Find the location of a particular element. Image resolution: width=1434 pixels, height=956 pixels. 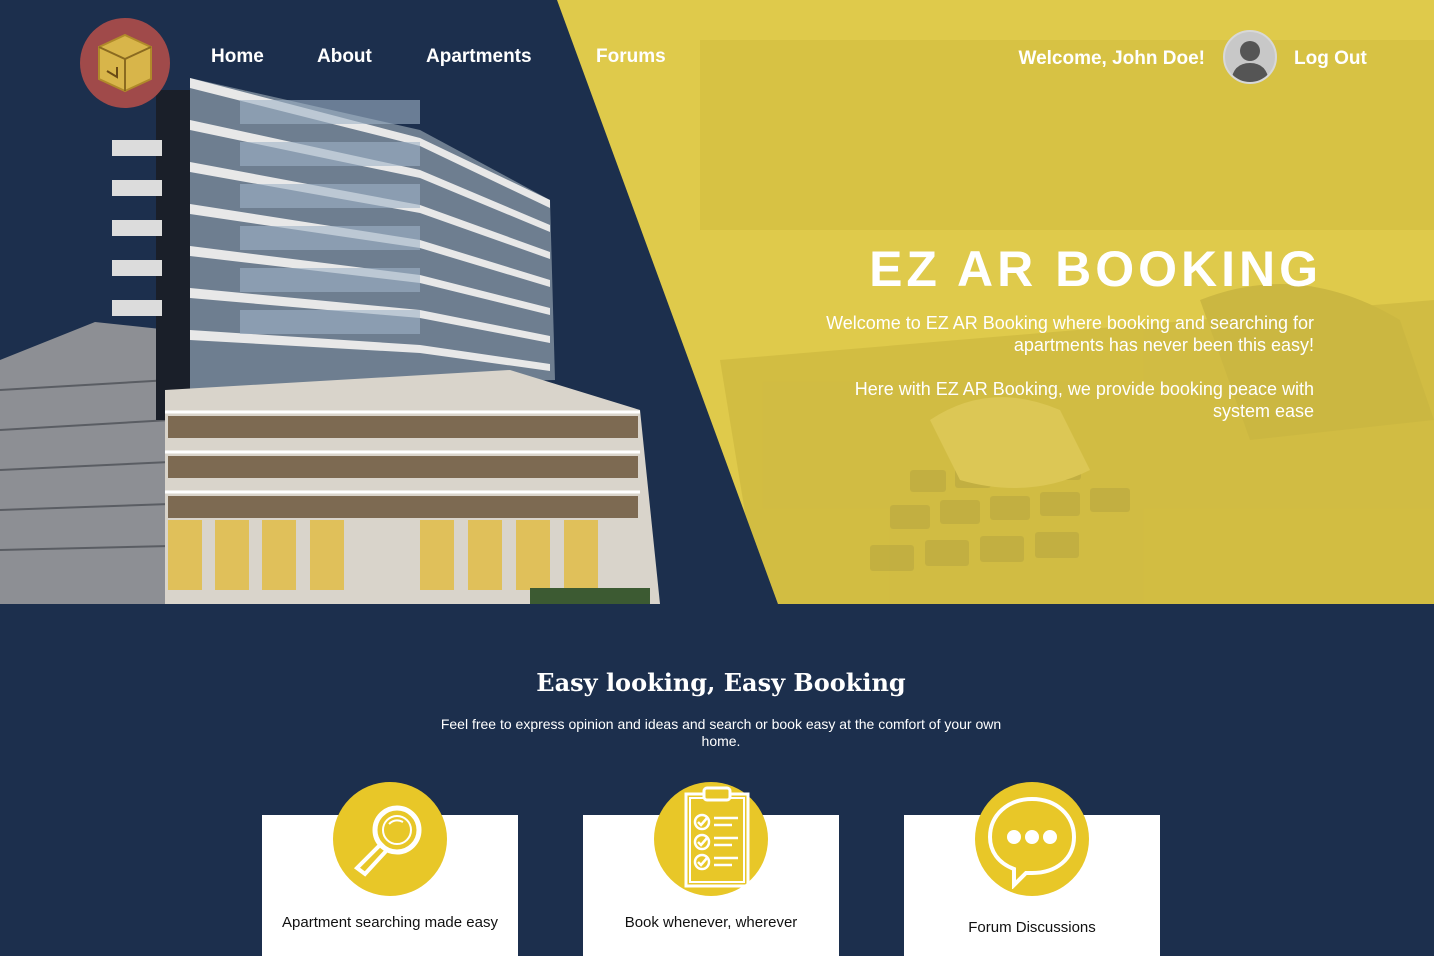

hero-title: EZ AR BOOKING is located at coordinates (1095, 269).